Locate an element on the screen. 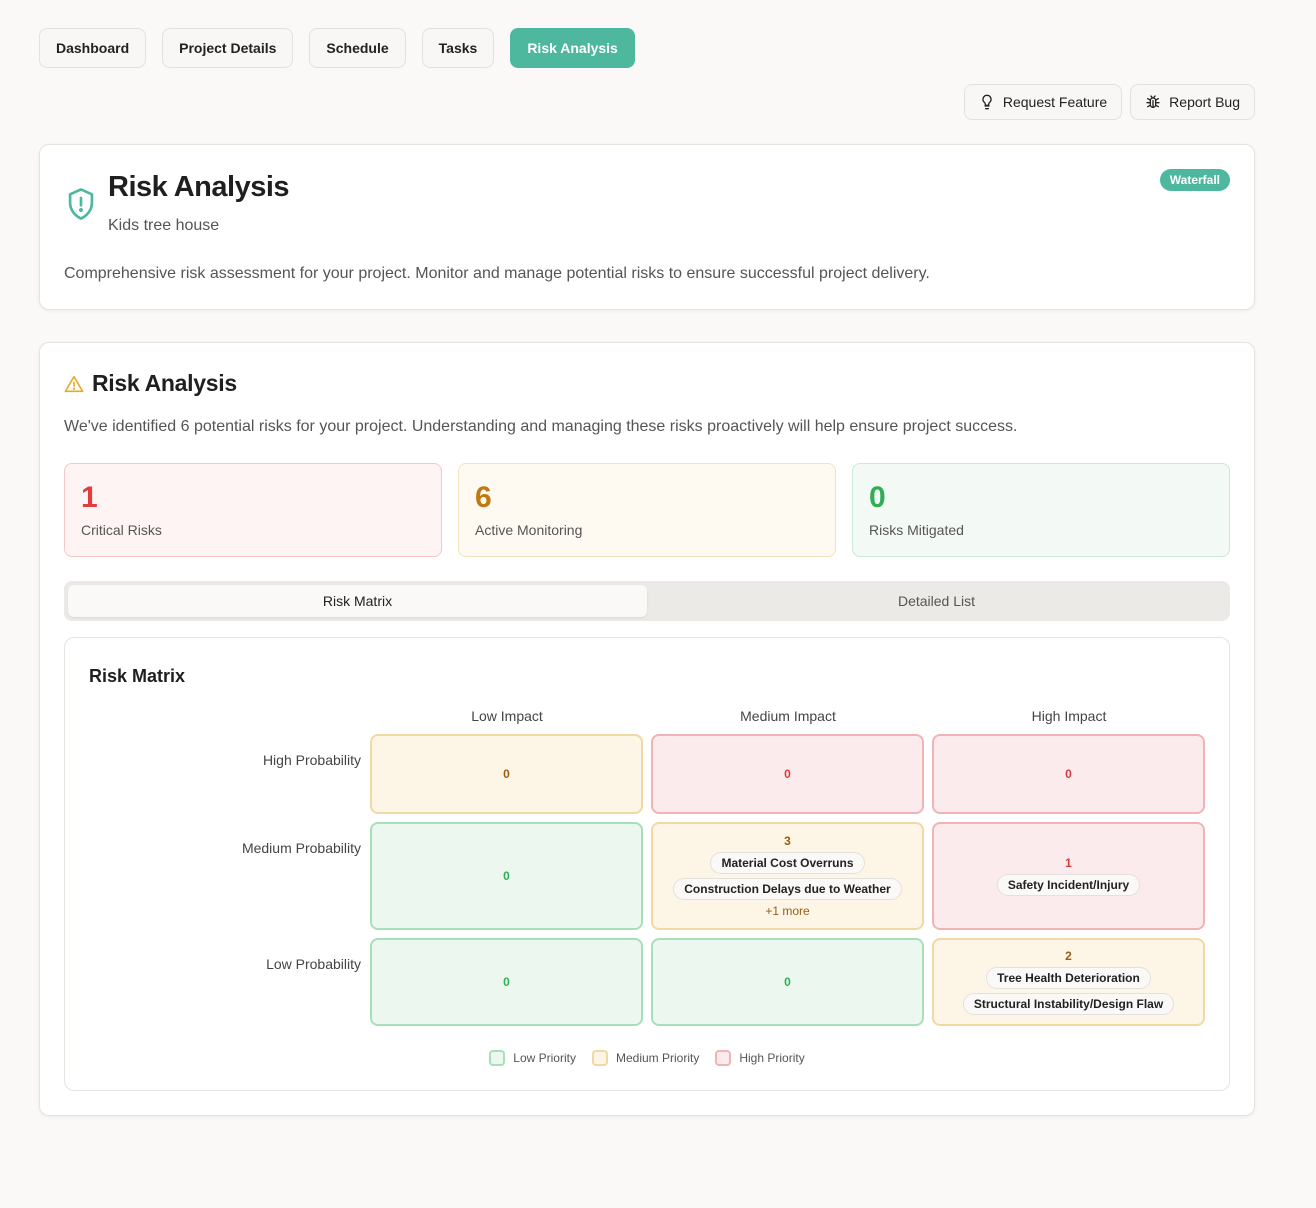 The height and width of the screenshot is (1208, 1316). matrix-cell-high-prob-low-impact: 0 is located at coordinates (506, 774).